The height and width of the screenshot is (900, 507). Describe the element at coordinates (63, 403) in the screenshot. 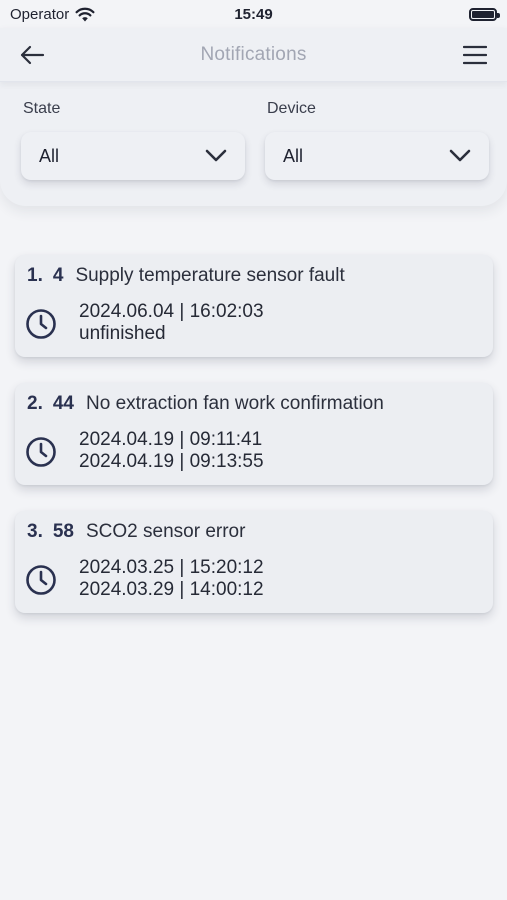

I see `notification-code: 44` at that location.